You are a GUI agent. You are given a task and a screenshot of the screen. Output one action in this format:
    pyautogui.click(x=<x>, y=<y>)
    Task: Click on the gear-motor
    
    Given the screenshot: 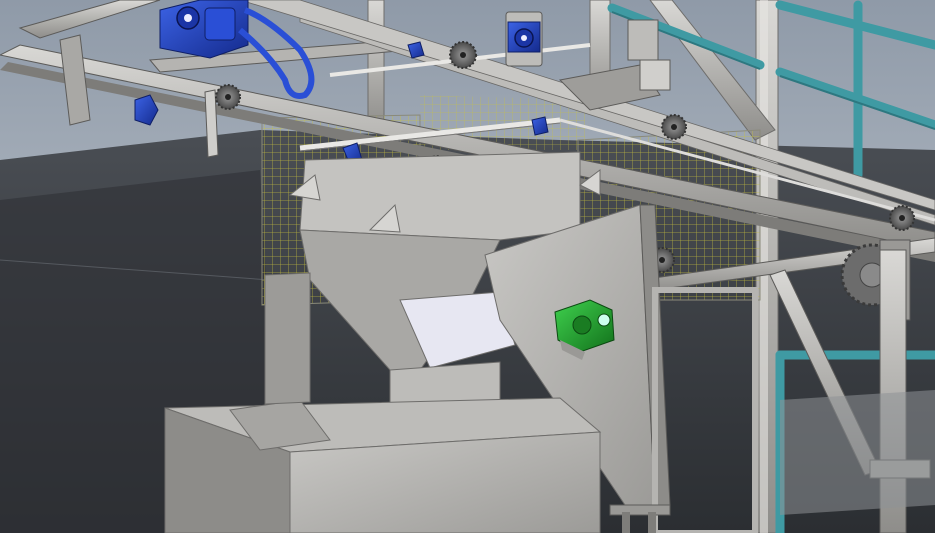 What is the action you would take?
    pyautogui.click(x=204, y=29)
    